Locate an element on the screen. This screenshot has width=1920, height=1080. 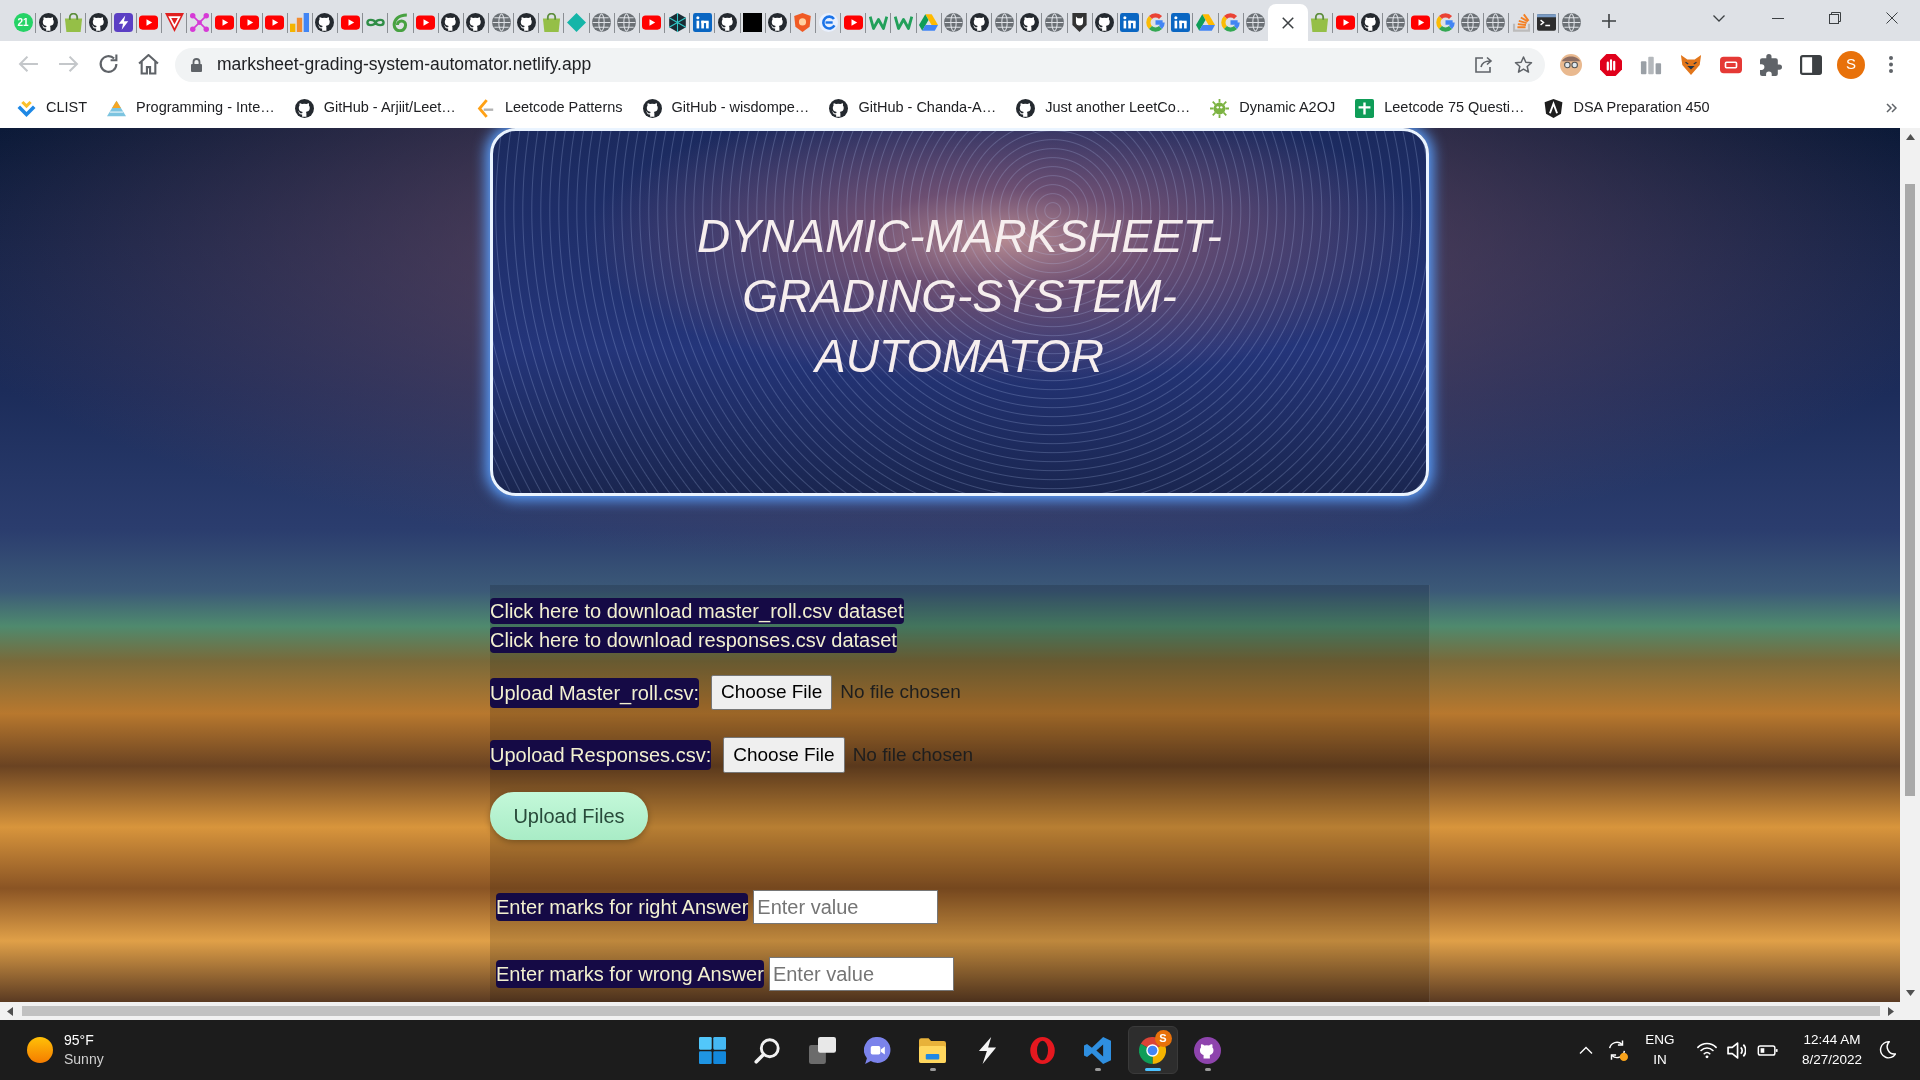
bookmark: Dynamic A2OJ is located at coordinates (1273, 108).